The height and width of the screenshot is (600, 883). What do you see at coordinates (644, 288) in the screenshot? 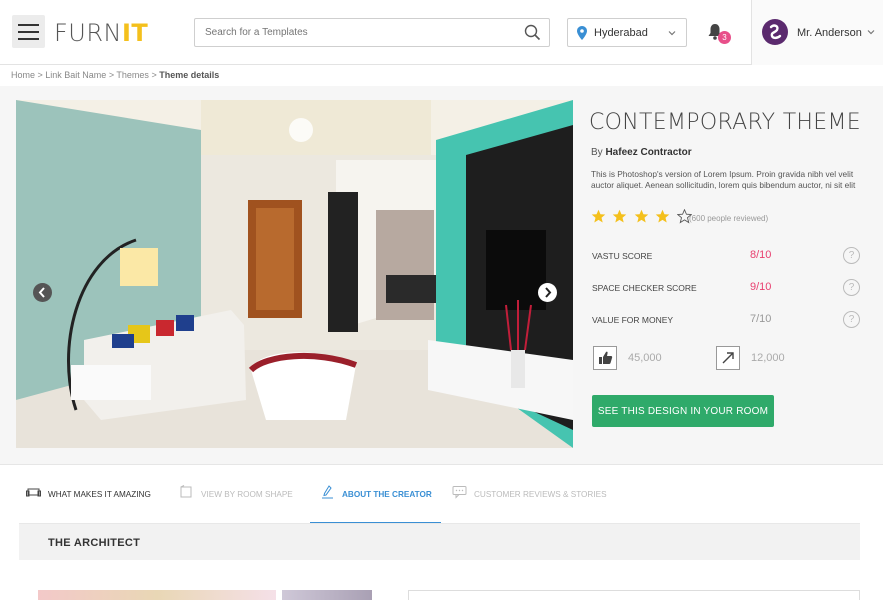
I see `score-label: SPACE CHECKER SCORE` at bounding box center [644, 288].